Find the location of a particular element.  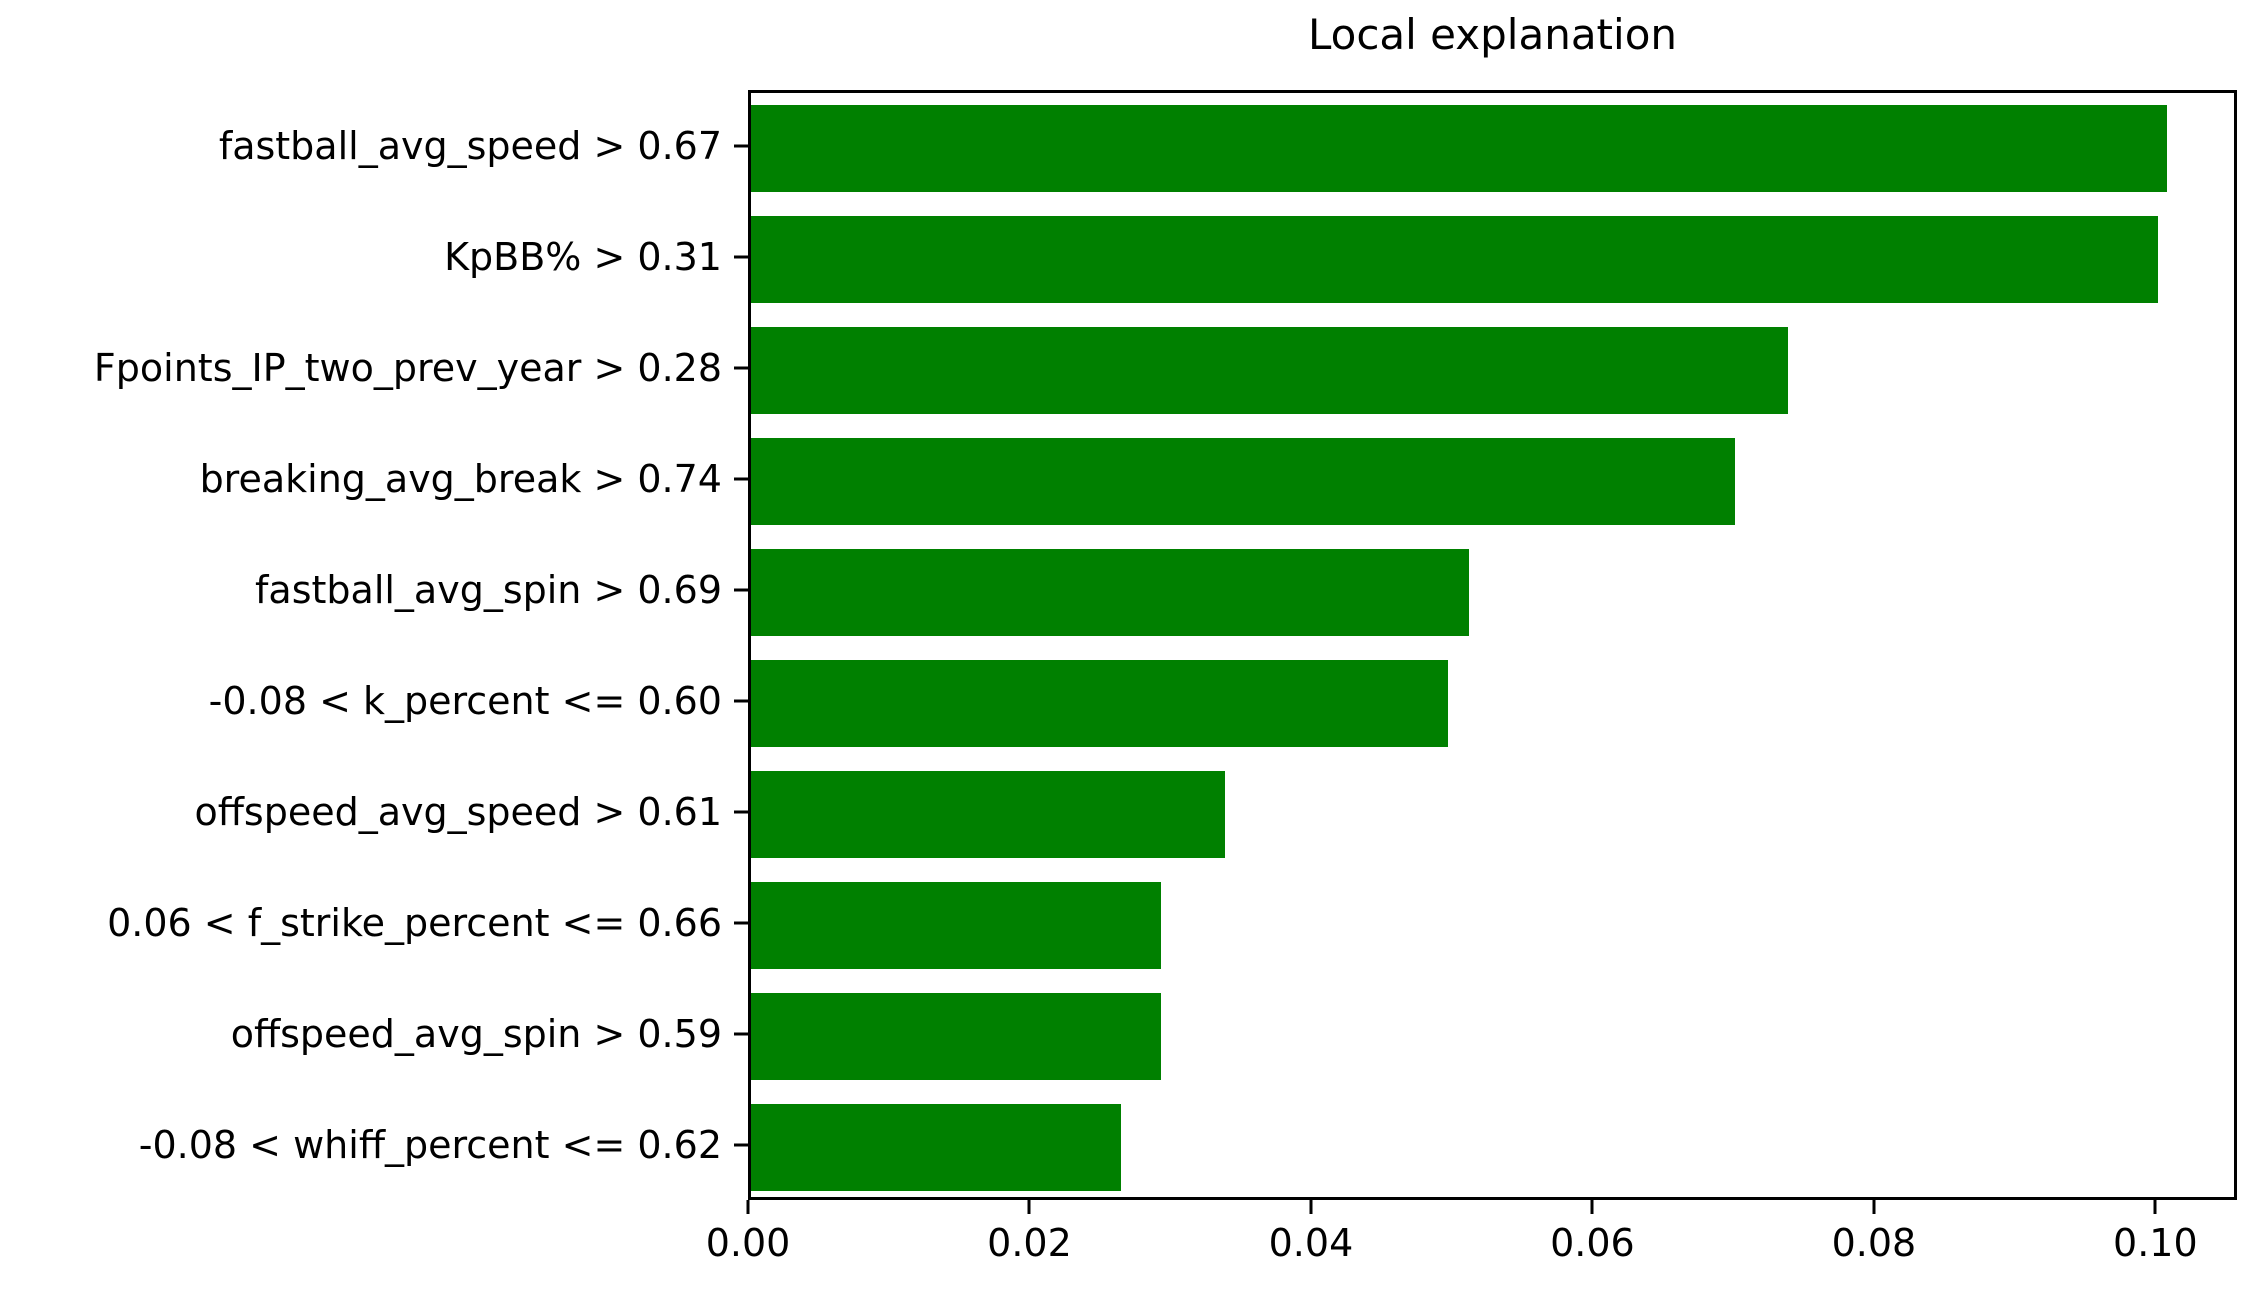

y-axis-tick-label: breaking_avg_break > 0.74 is located at coordinates (460, 478).